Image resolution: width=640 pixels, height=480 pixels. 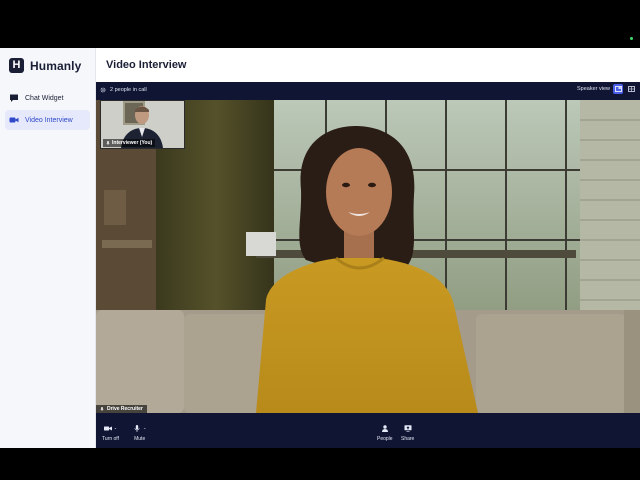 What do you see at coordinates (146, 65) in the screenshot?
I see `page-title: Video Interview` at bounding box center [146, 65].